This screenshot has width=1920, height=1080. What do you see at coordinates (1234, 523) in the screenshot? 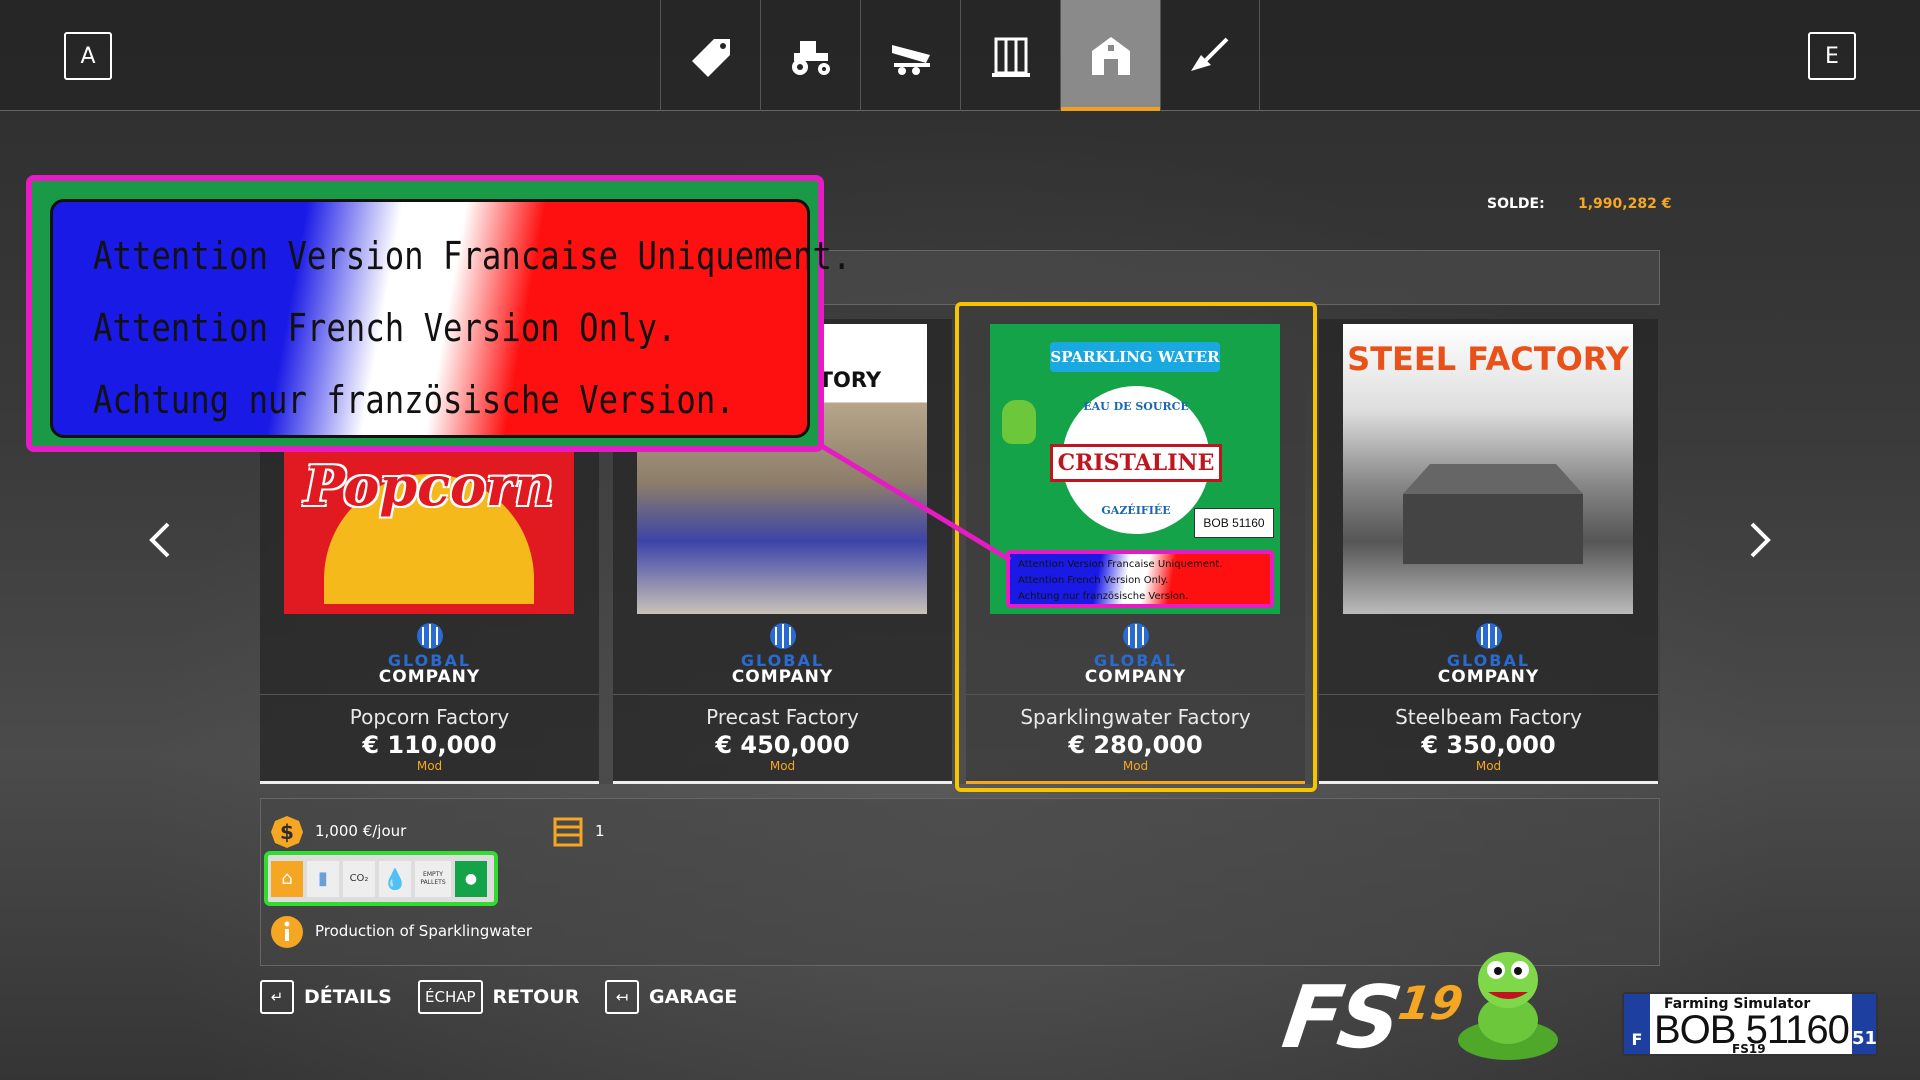
I see `mini-plate: BOB 51160` at bounding box center [1234, 523].